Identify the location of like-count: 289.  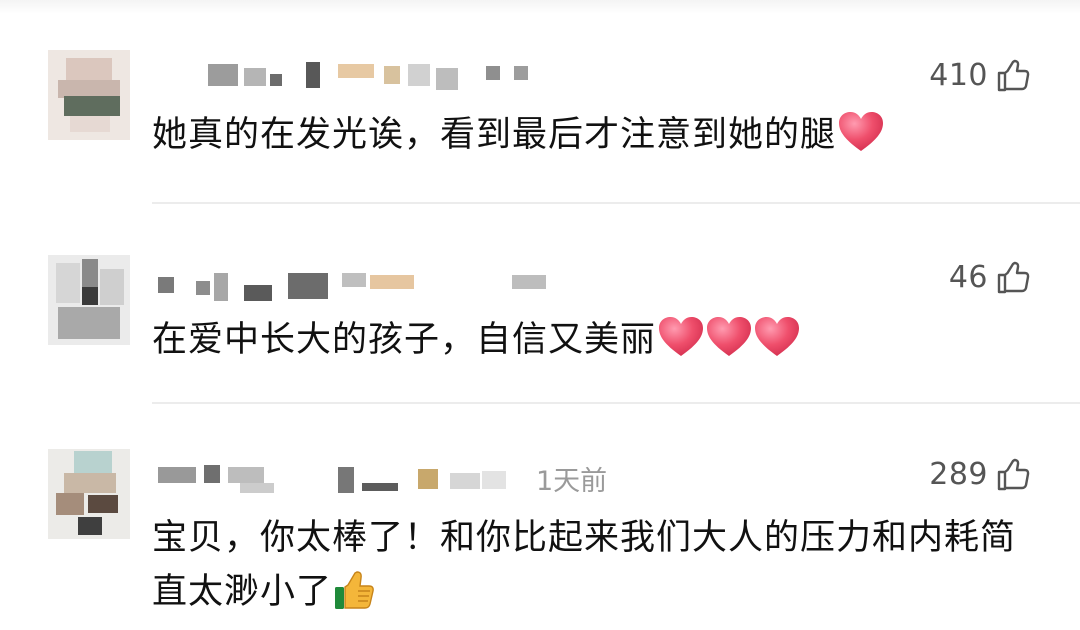
(958, 474).